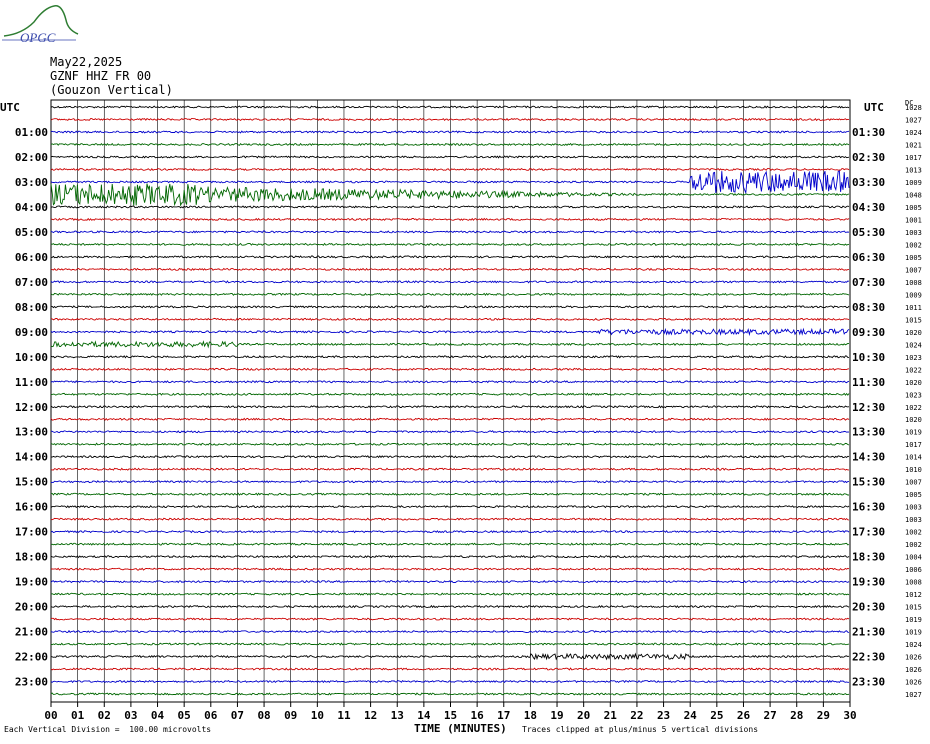 The width and height of the screenshot is (930, 744). What do you see at coordinates (104, 715) in the screenshot?
I see `x-tick-label: 02` at bounding box center [104, 715].